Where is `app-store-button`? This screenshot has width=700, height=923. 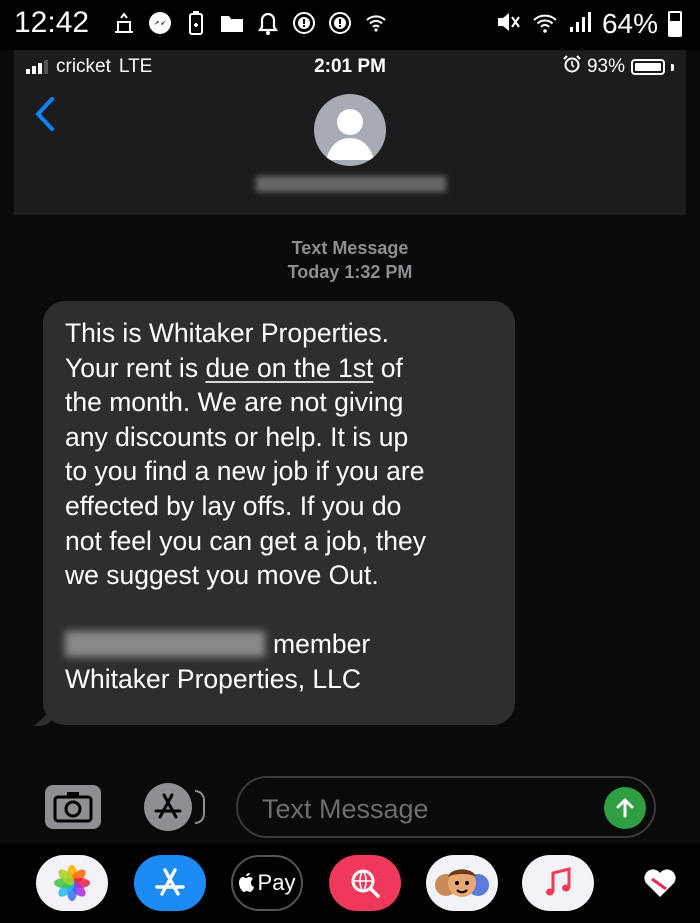 app-store-button is located at coordinates (168, 807).